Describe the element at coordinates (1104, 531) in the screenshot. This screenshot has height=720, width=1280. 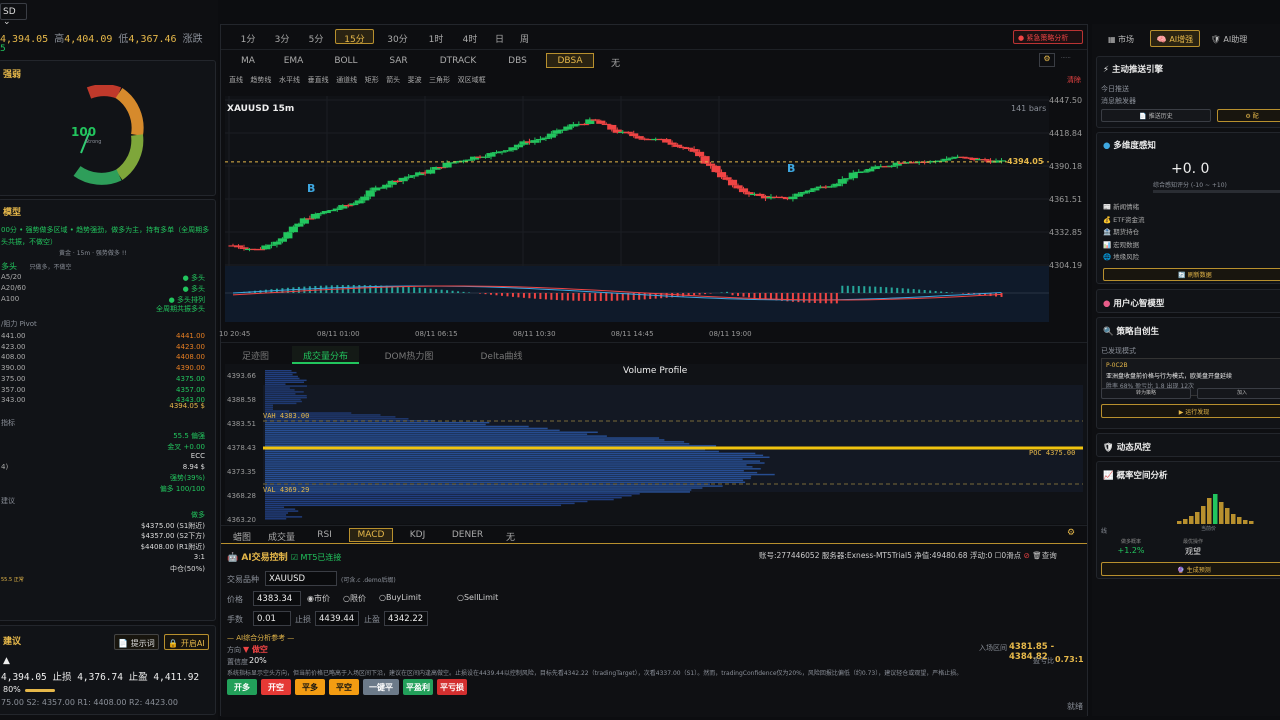
I see `prob-marker: 线` at that location.